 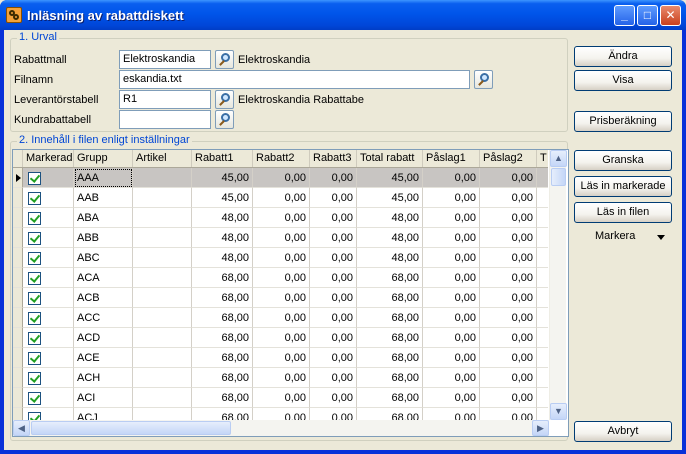 I want to click on table-row: AAB 45,00 0,00 0,00 45,00 0,00 0,00, so click(x=280, y=198).